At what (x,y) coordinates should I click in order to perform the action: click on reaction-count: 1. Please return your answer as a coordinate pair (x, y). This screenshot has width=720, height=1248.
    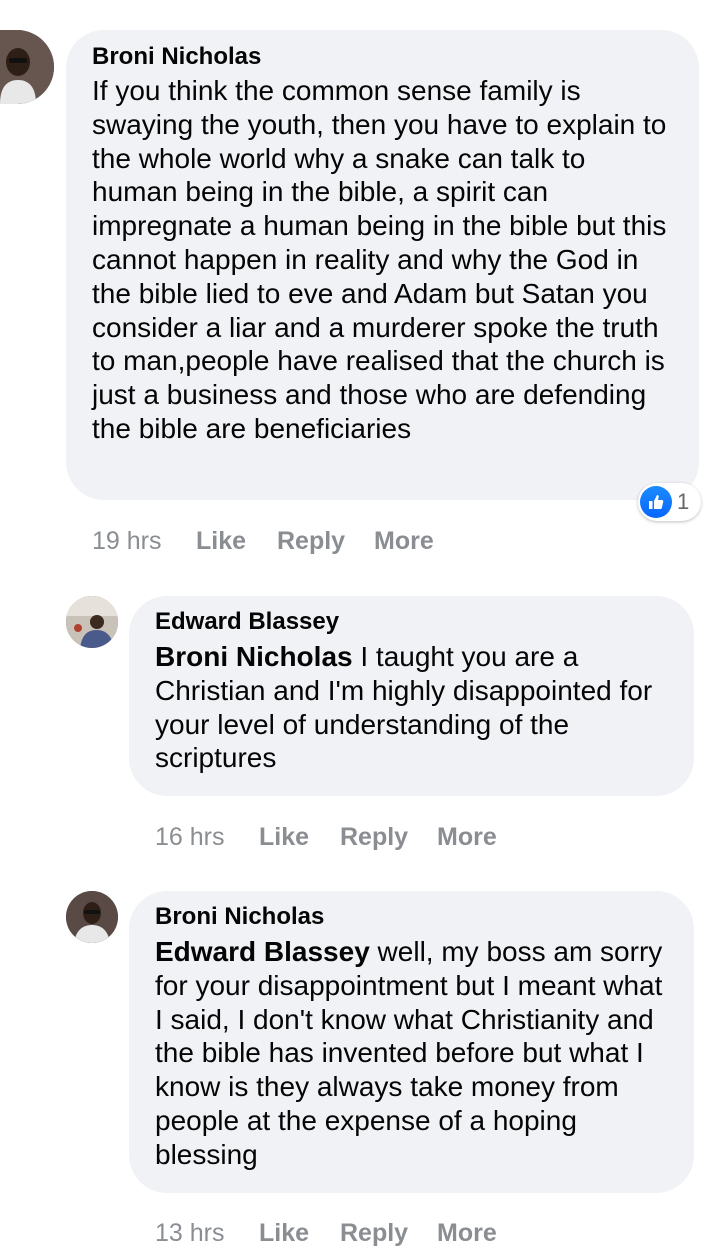
    Looking at the image, I should click on (683, 501).